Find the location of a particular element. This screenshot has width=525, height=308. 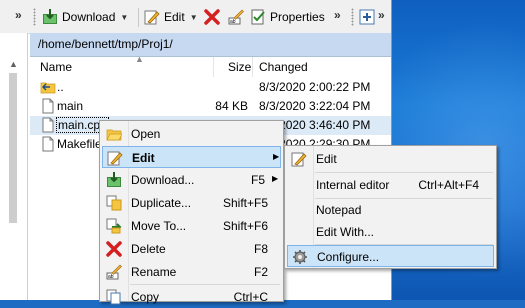

edit-dropdown-arrow: ▼ is located at coordinates (194, 17).